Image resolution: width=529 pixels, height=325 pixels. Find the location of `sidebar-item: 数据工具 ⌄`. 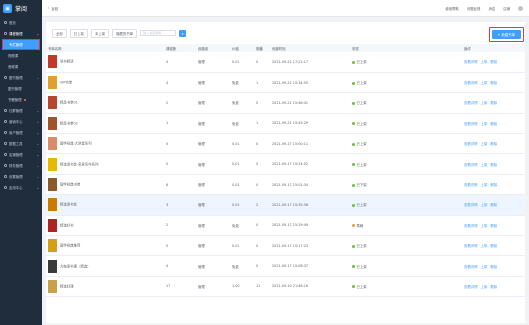

sidebar-item: 数据工具 ⌄ is located at coordinates (21, 143).